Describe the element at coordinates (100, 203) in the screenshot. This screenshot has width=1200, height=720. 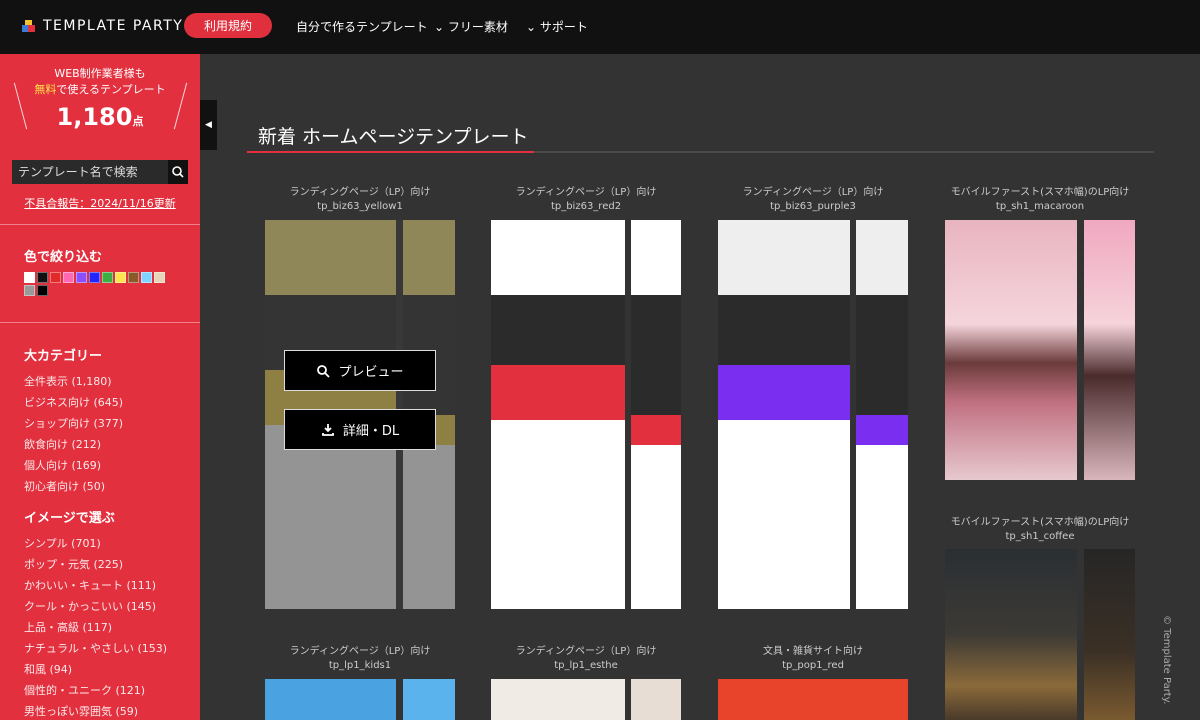
I see `bug-report-link: 不具合報告：2024/11/16更新` at that location.